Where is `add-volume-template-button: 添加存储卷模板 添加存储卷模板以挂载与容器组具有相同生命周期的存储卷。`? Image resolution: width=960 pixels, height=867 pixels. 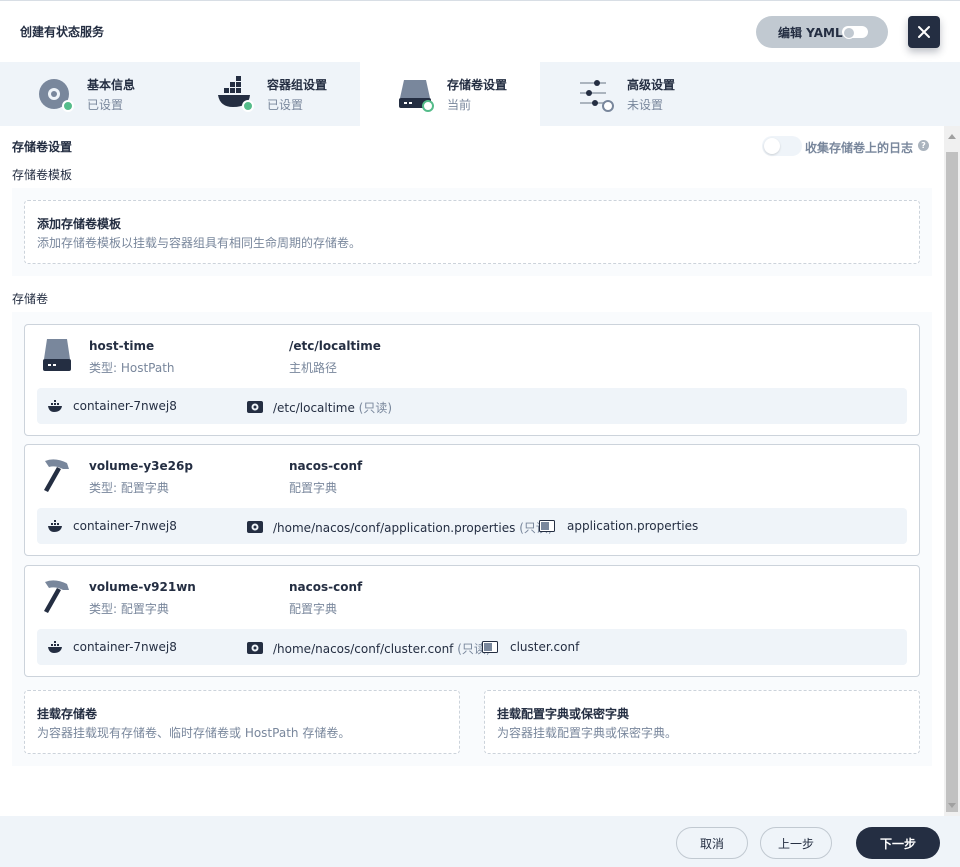 add-volume-template-button: 添加存储卷模板 添加存储卷模板以挂载与容器组具有相同生命周期的存储卷。 is located at coordinates (472, 232).